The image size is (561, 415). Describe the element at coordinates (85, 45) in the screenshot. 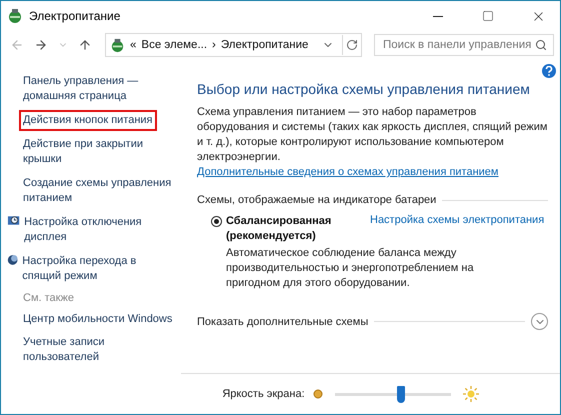

I see `up-arrow-icon` at that location.